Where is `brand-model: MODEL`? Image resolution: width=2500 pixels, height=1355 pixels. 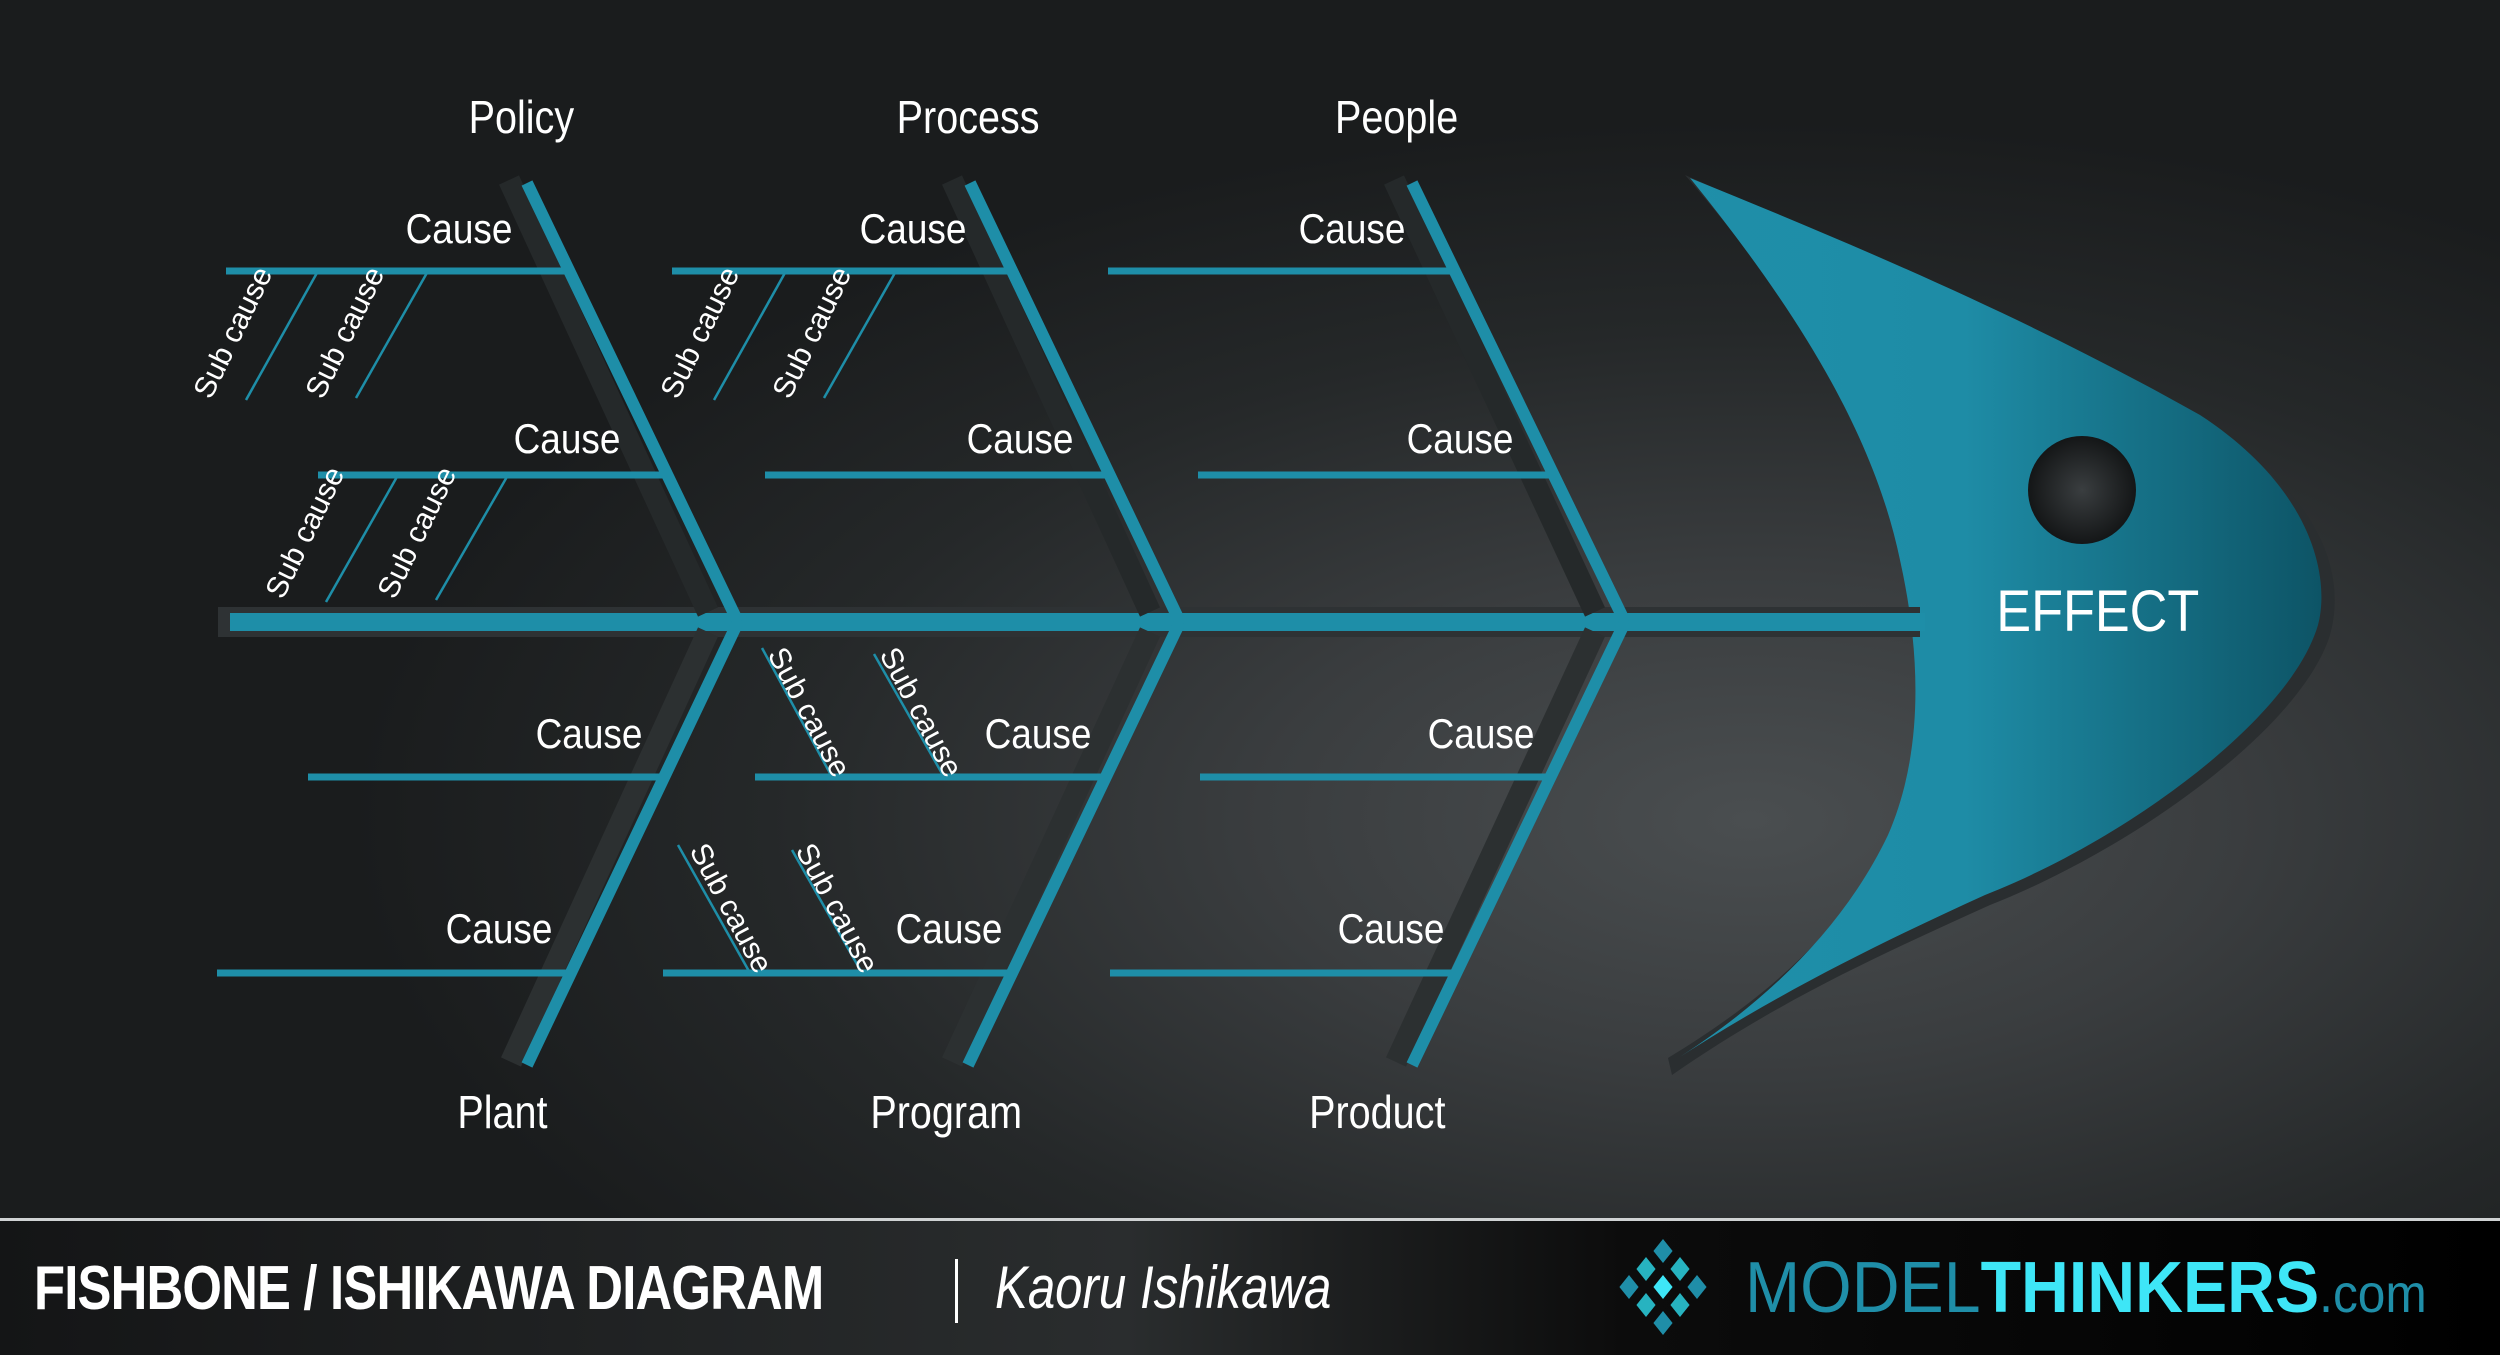
brand-model: MODEL is located at coordinates (1863, 1288).